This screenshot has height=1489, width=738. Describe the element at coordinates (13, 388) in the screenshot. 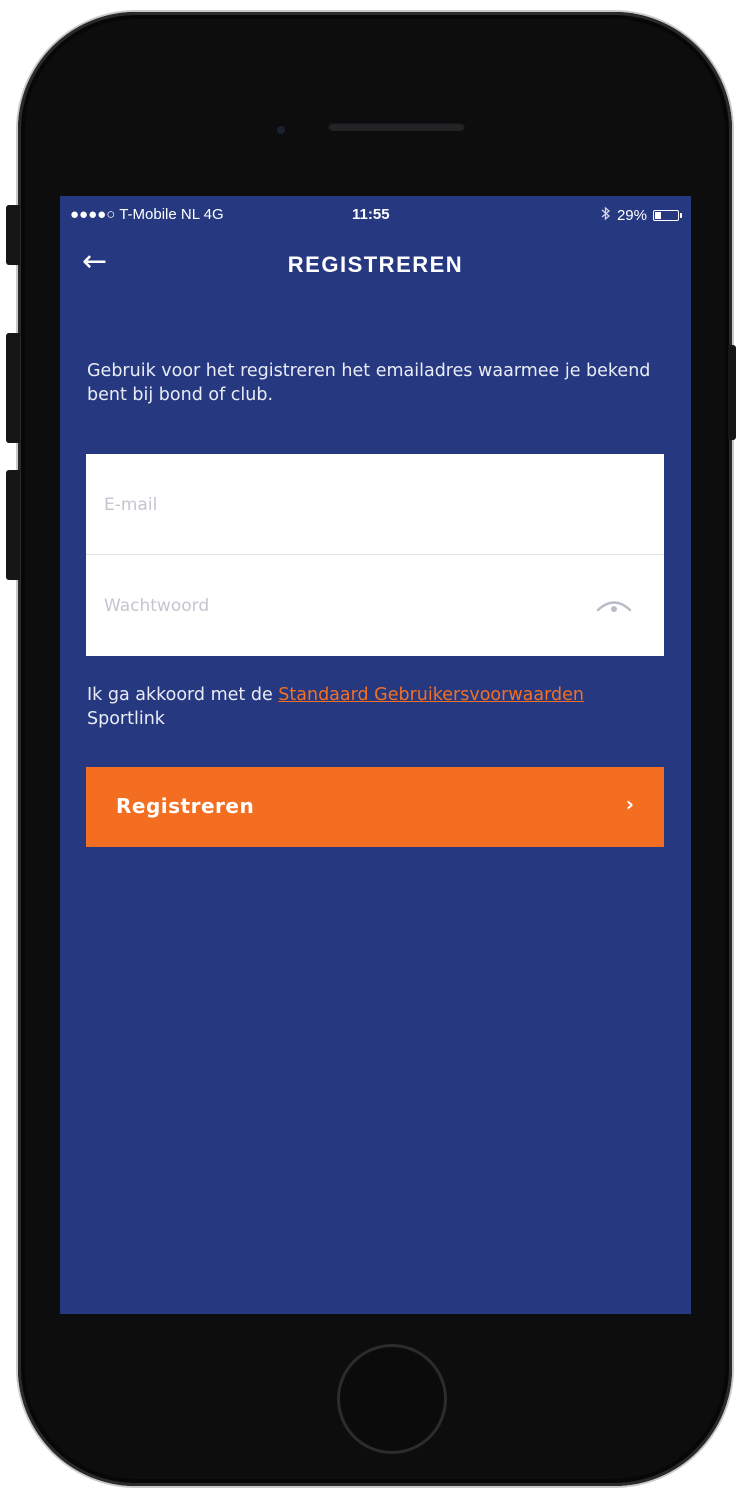

I see `volume-up-button` at that location.